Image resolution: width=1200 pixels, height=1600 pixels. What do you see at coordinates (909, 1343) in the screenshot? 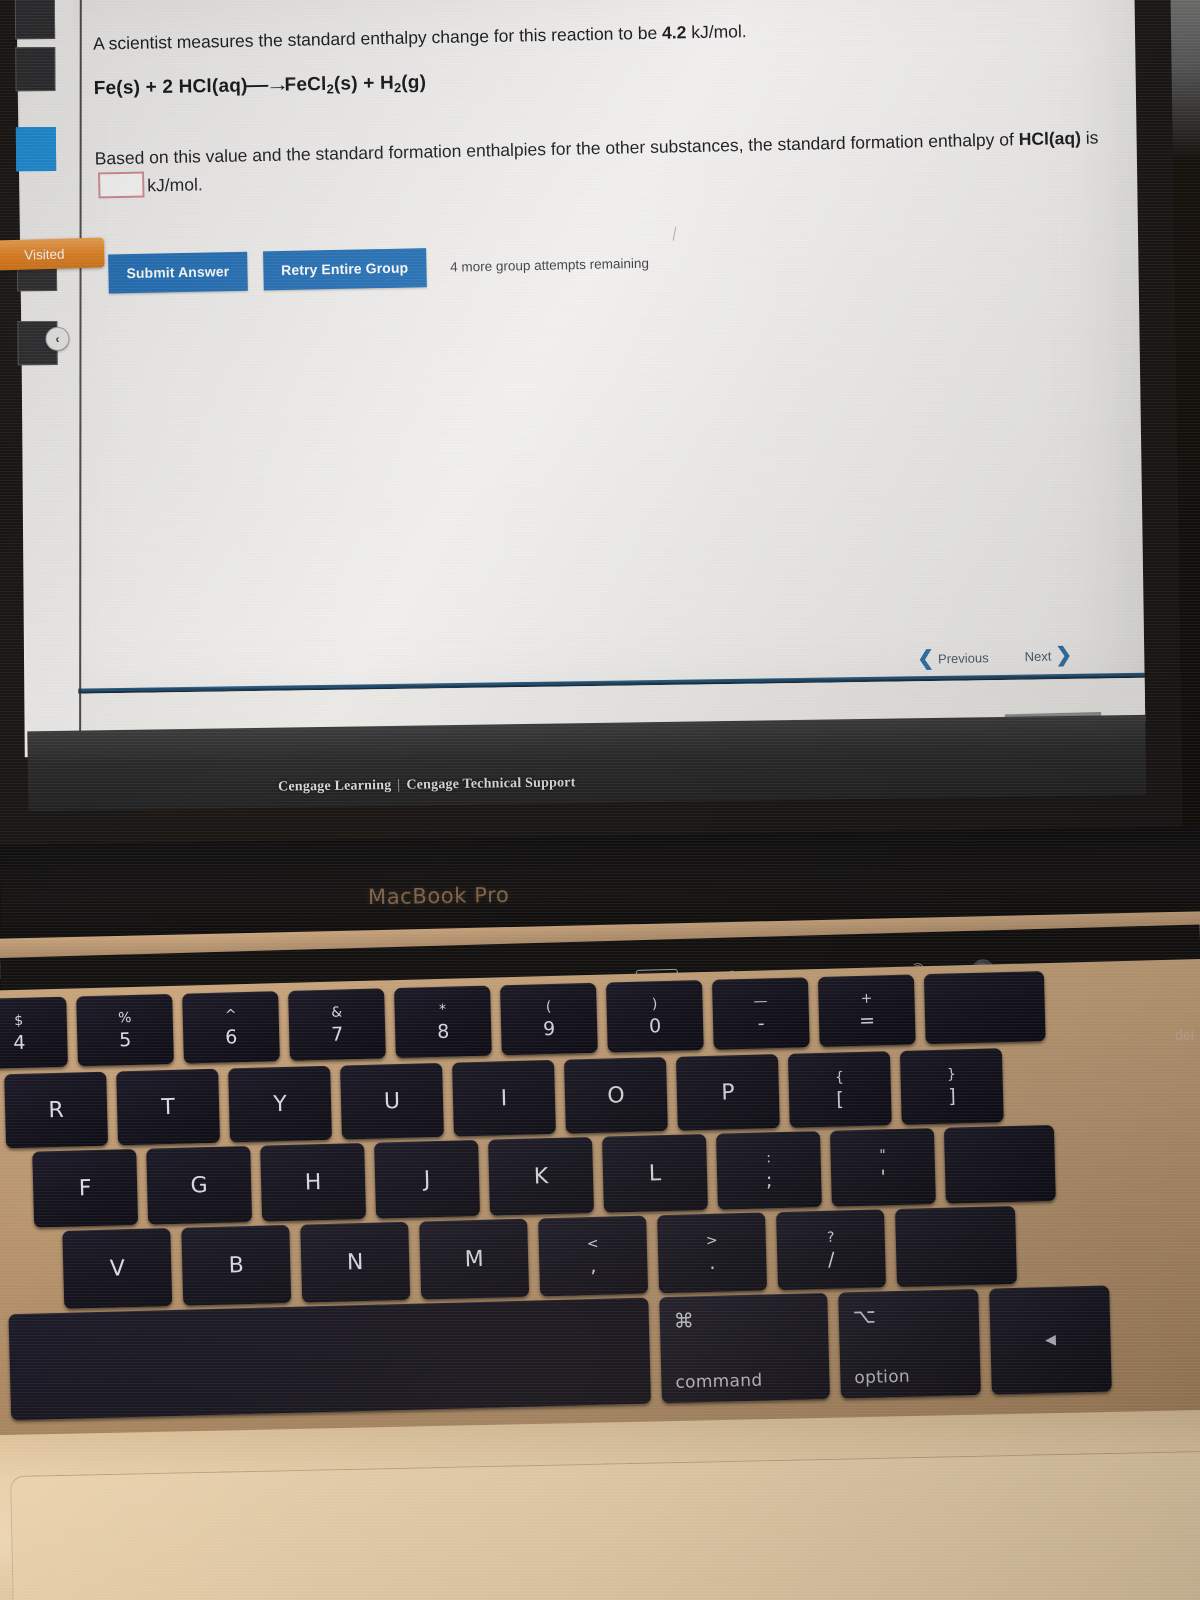
I see `key-option: ⌥ option` at bounding box center [909, 1343].